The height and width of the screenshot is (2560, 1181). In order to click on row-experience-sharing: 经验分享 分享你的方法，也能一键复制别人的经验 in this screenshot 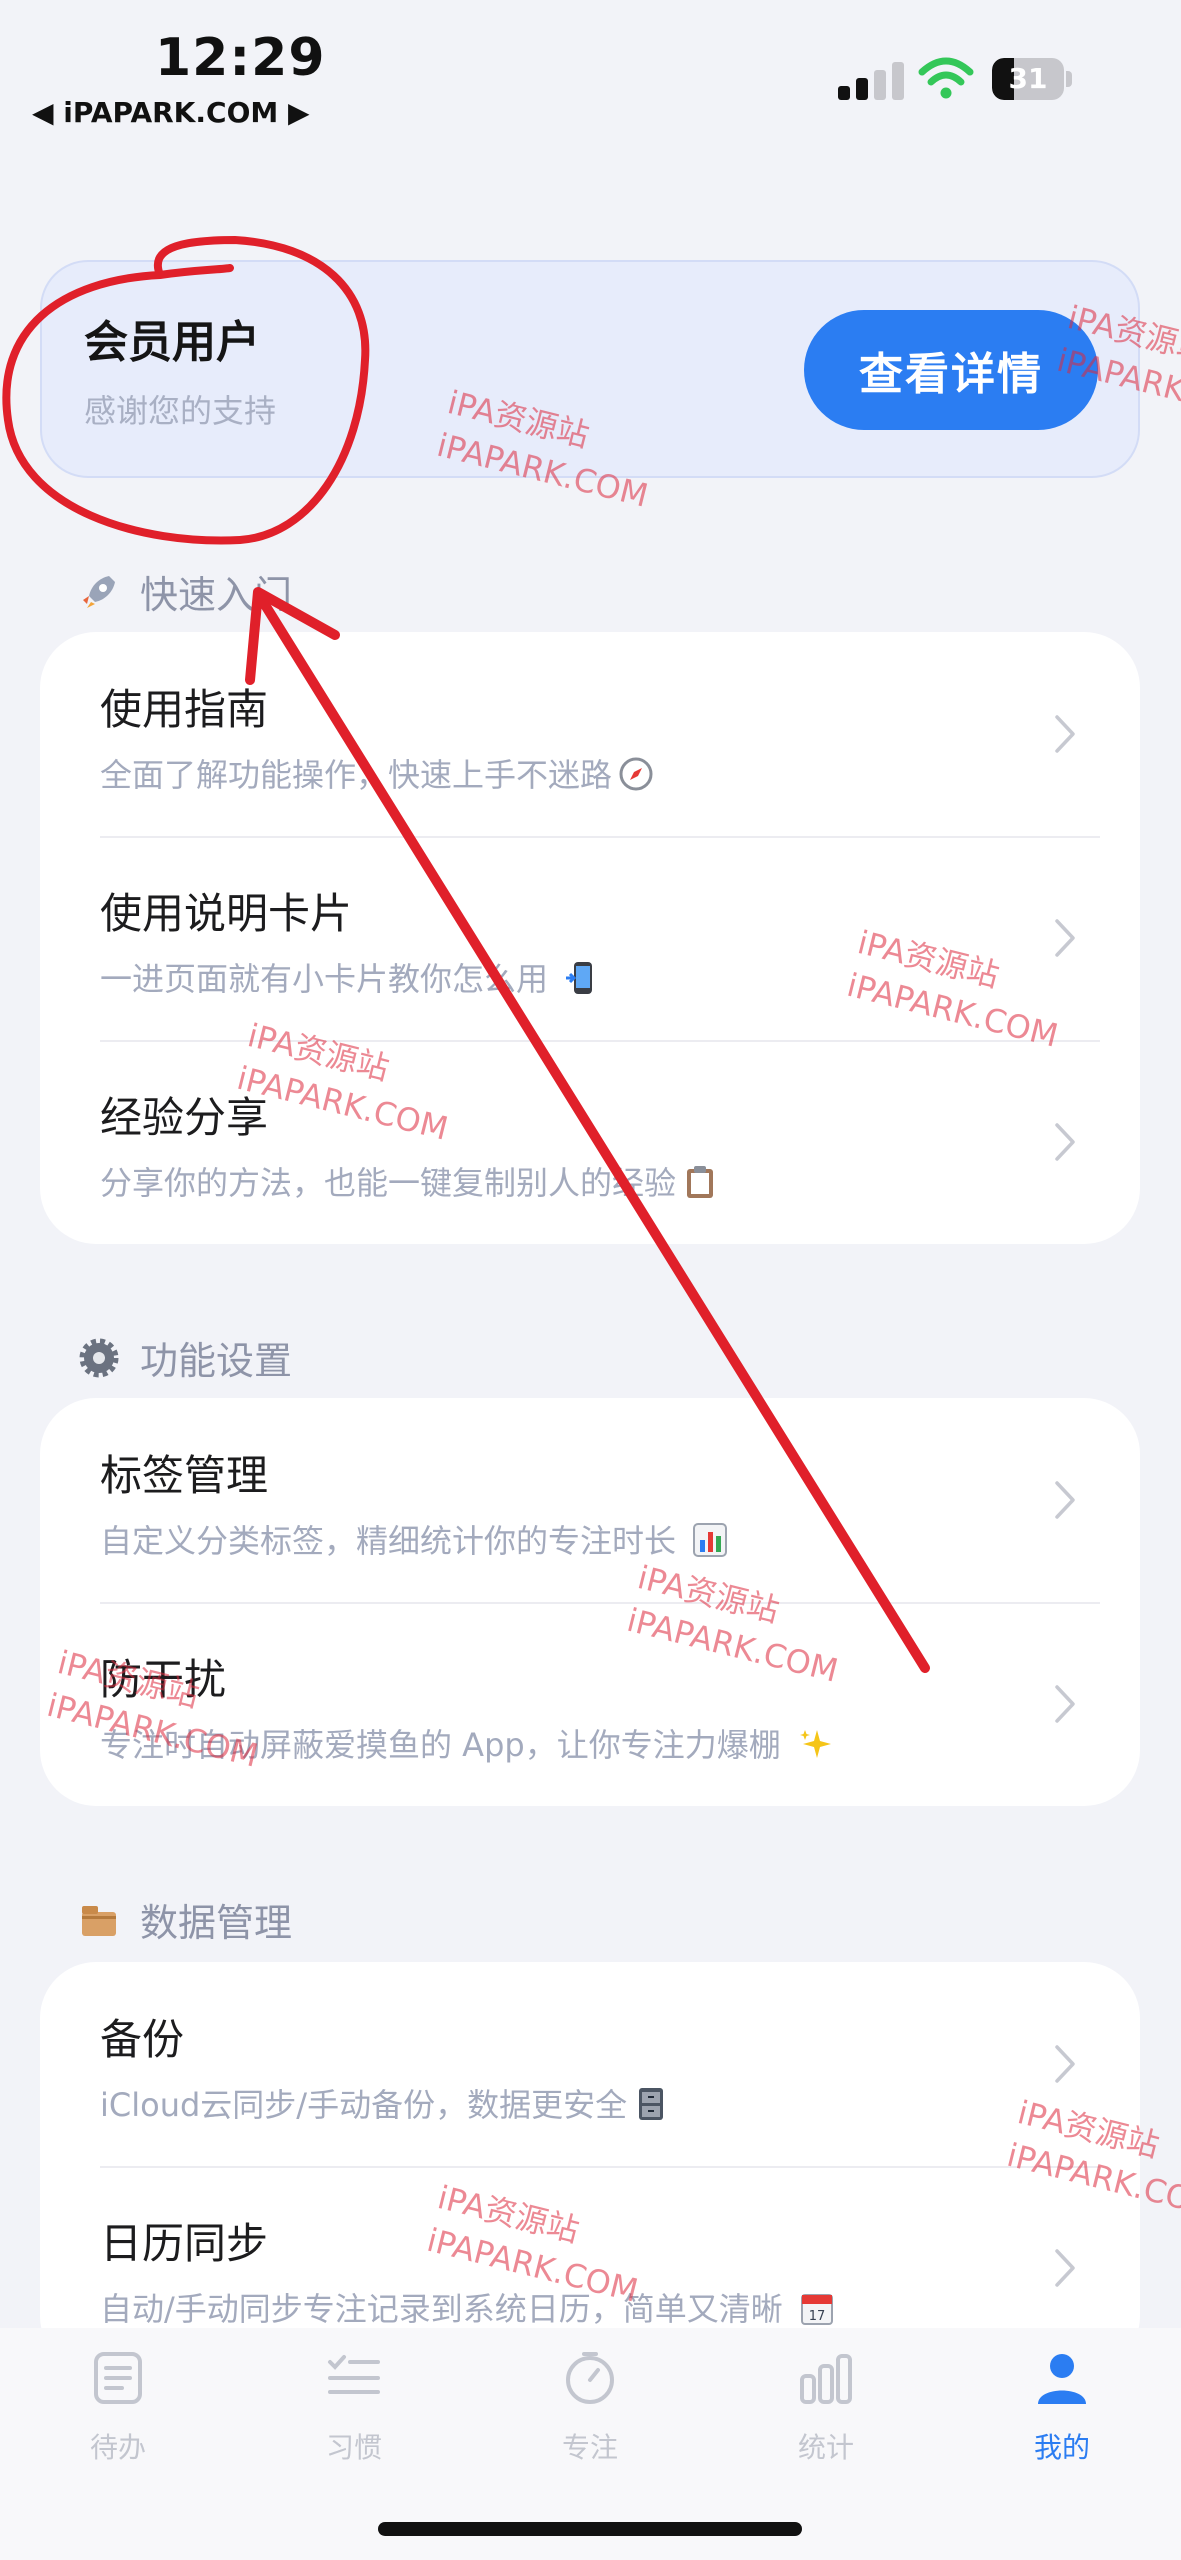, I will do `click(590, 1142)`.